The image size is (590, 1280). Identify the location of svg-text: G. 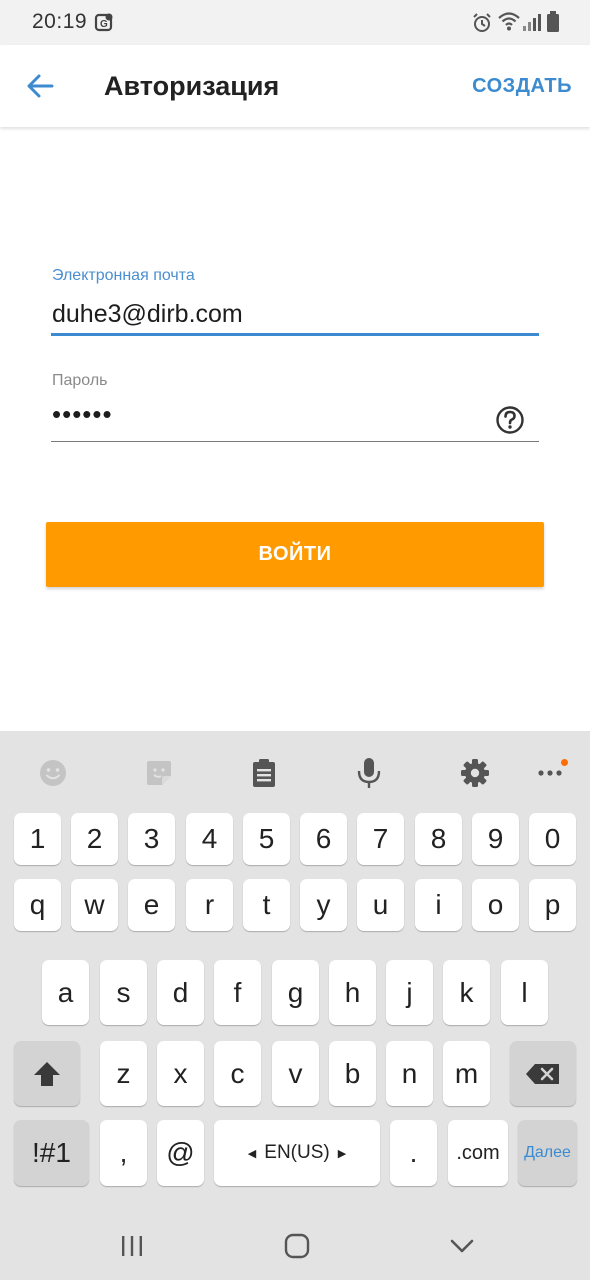
(104, 24).